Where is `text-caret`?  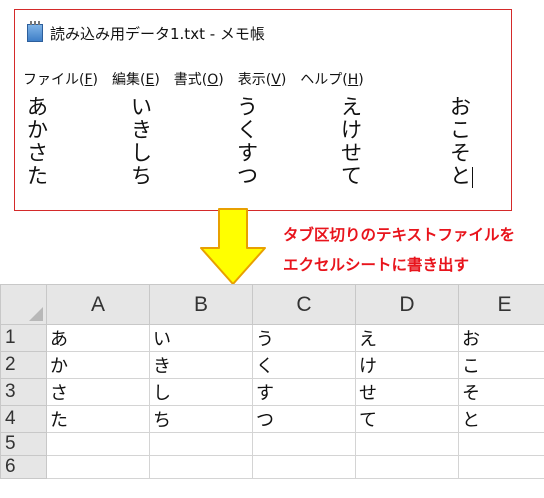 text-caret is located at coordinates (472, 177).